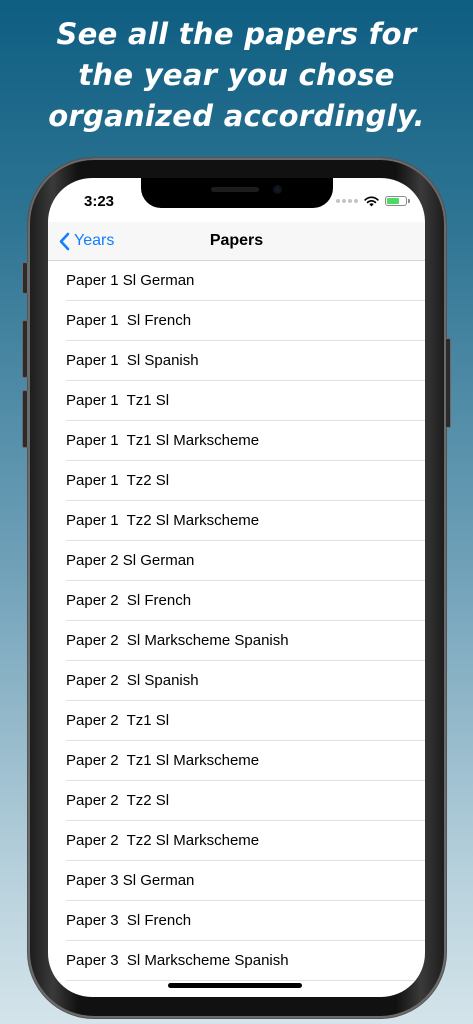  Describe the element at coordinates (99, 201) in the screenshot. I see `status-time: 3:23` at that location.